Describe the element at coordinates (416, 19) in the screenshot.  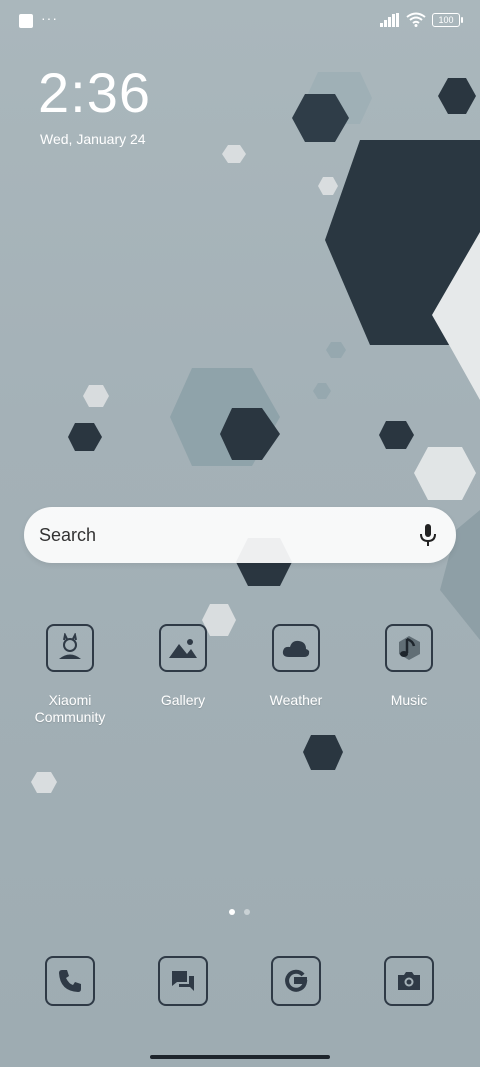
I see `wifi-icon` at that location.